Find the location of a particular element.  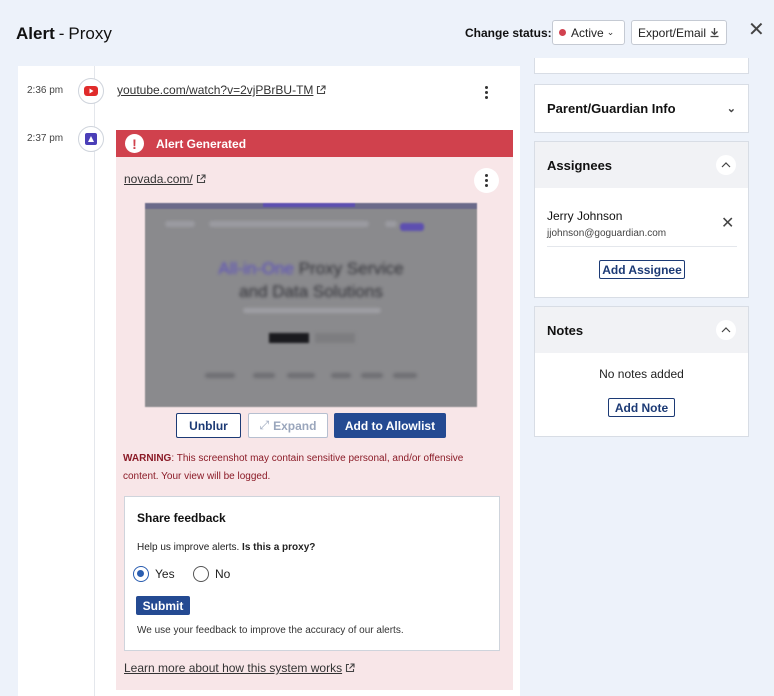

shot-accent-bar is located at coordinates (309, 205).